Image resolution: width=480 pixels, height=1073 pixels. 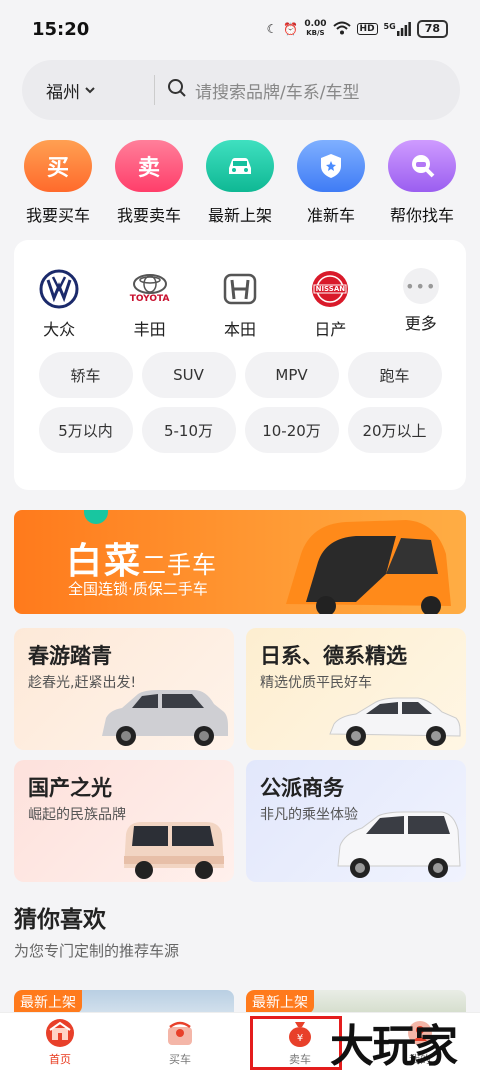 I want to click on search-bar: 福州 请搜索品牌/车系/车型, so click(x=241, y=90).